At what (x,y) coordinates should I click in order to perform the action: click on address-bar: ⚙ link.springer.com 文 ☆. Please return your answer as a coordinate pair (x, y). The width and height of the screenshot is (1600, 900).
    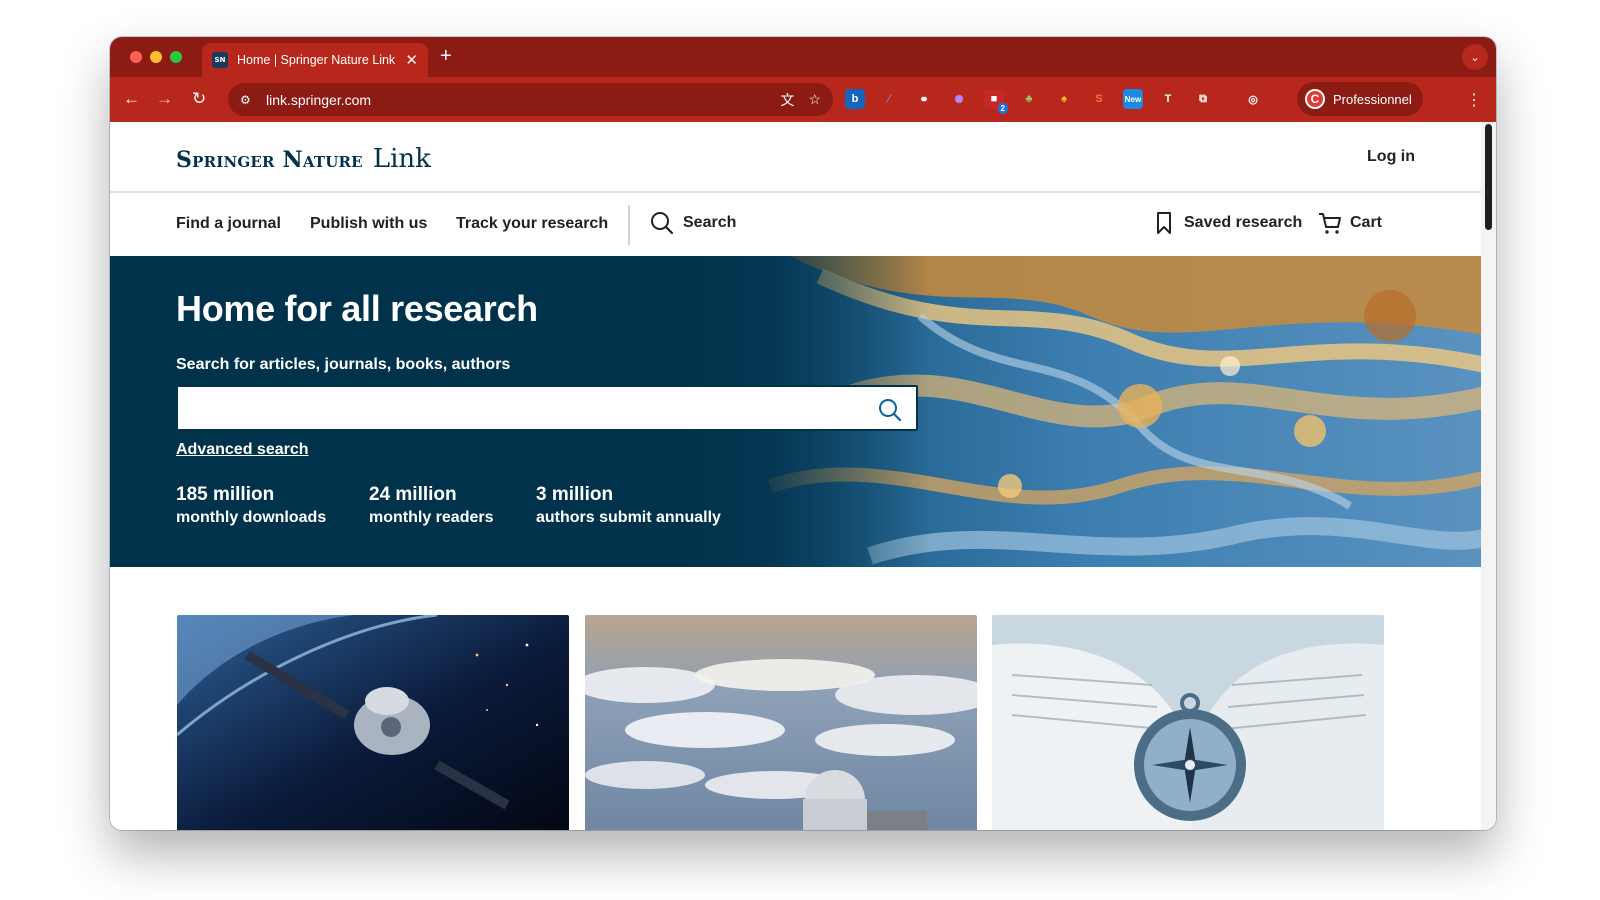
    Looking at the image, I should click on (530, 99).